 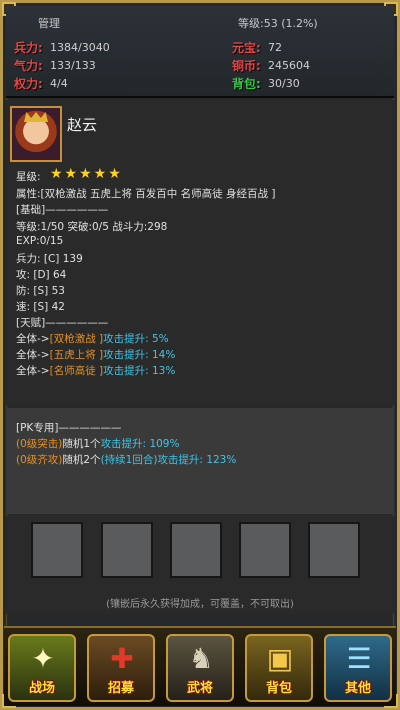 What do you see at coordinates (92, 227) in the screenshot?
I see `level-line: 等级:1/50 突破:0/5 战斗力:298` at bounding box center [92, 227].